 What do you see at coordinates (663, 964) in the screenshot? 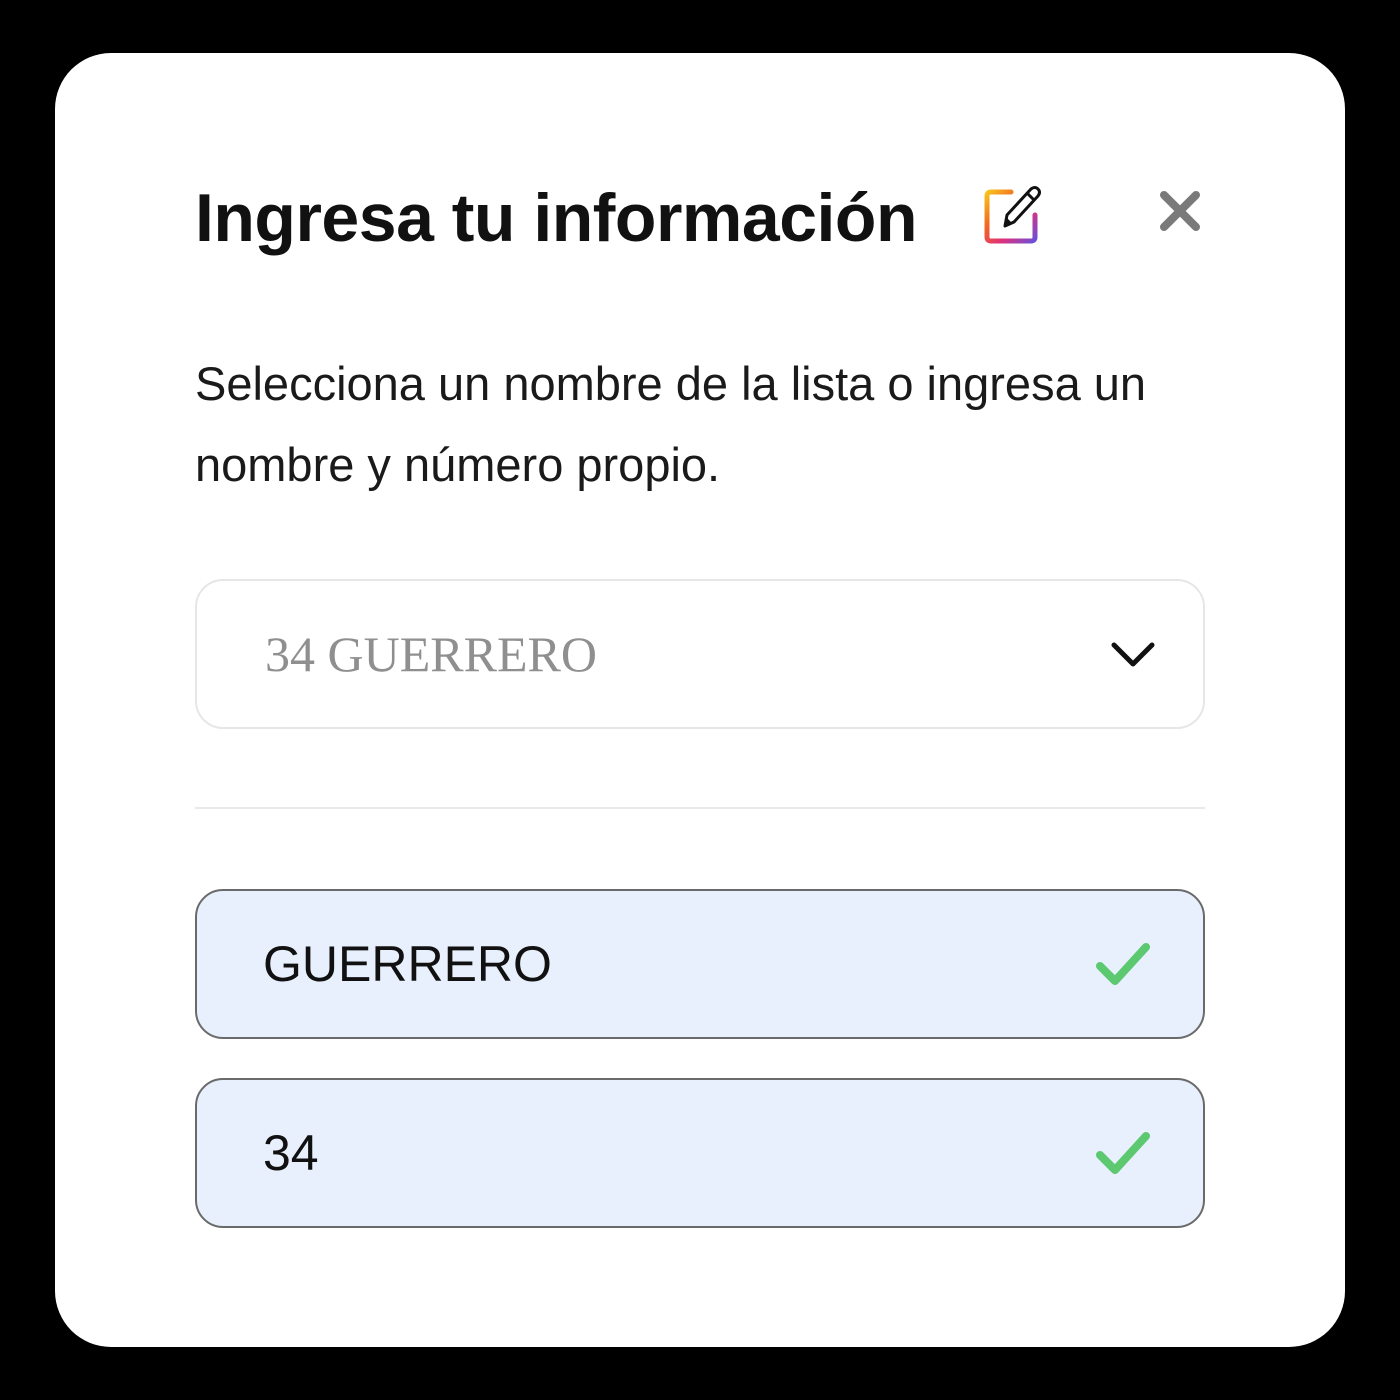
I see `name-input` at bounding box center [663, 964].